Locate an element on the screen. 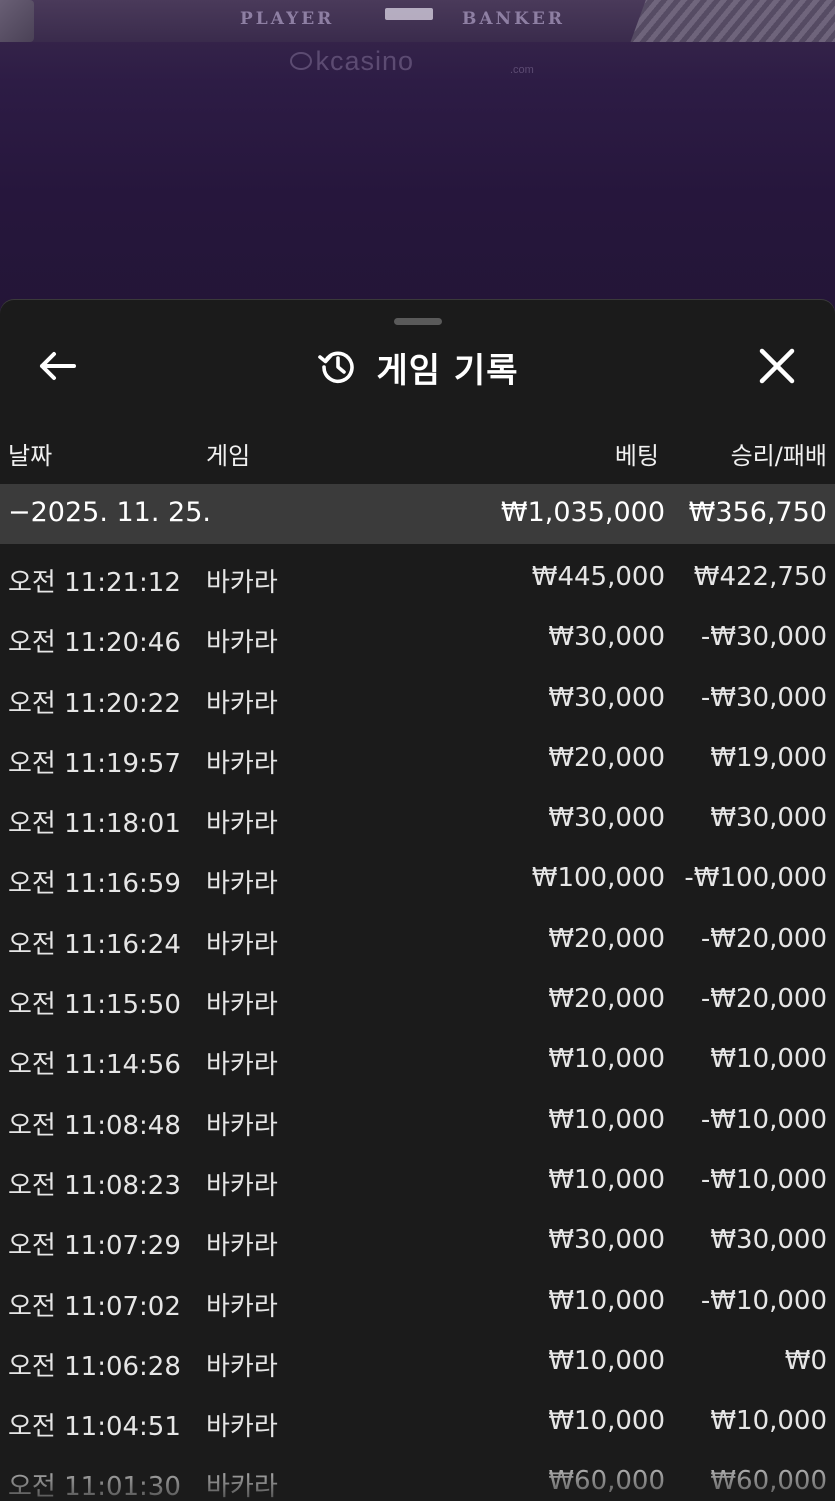  history-row: 오전 11:07:29 바카라 ₩30,000 ₩30,000 is located at coordinates (417, 1243).